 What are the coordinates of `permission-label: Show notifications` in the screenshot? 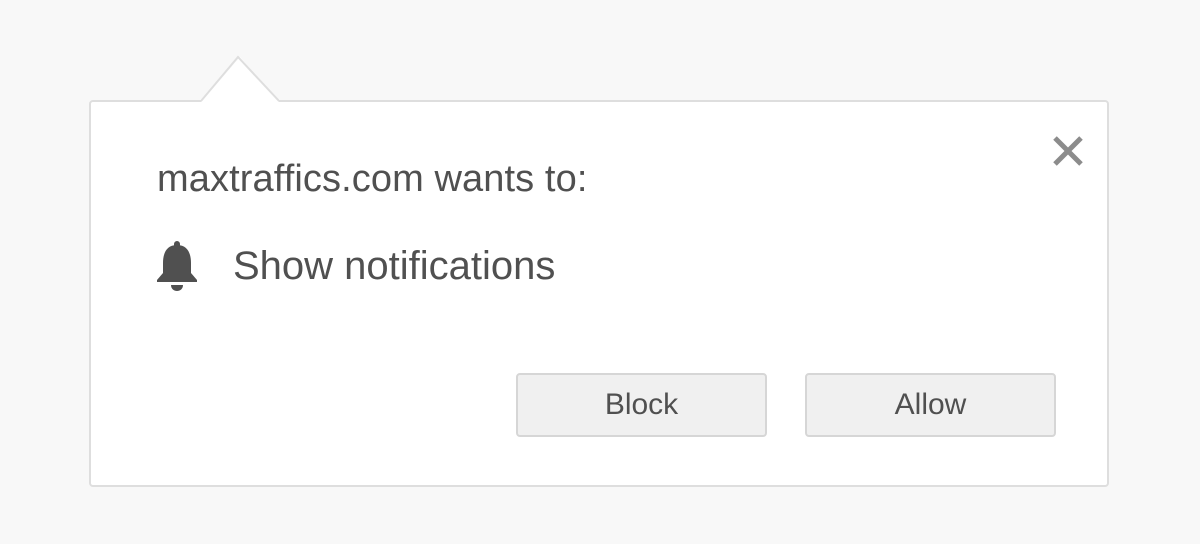 It's located at (394, 265).